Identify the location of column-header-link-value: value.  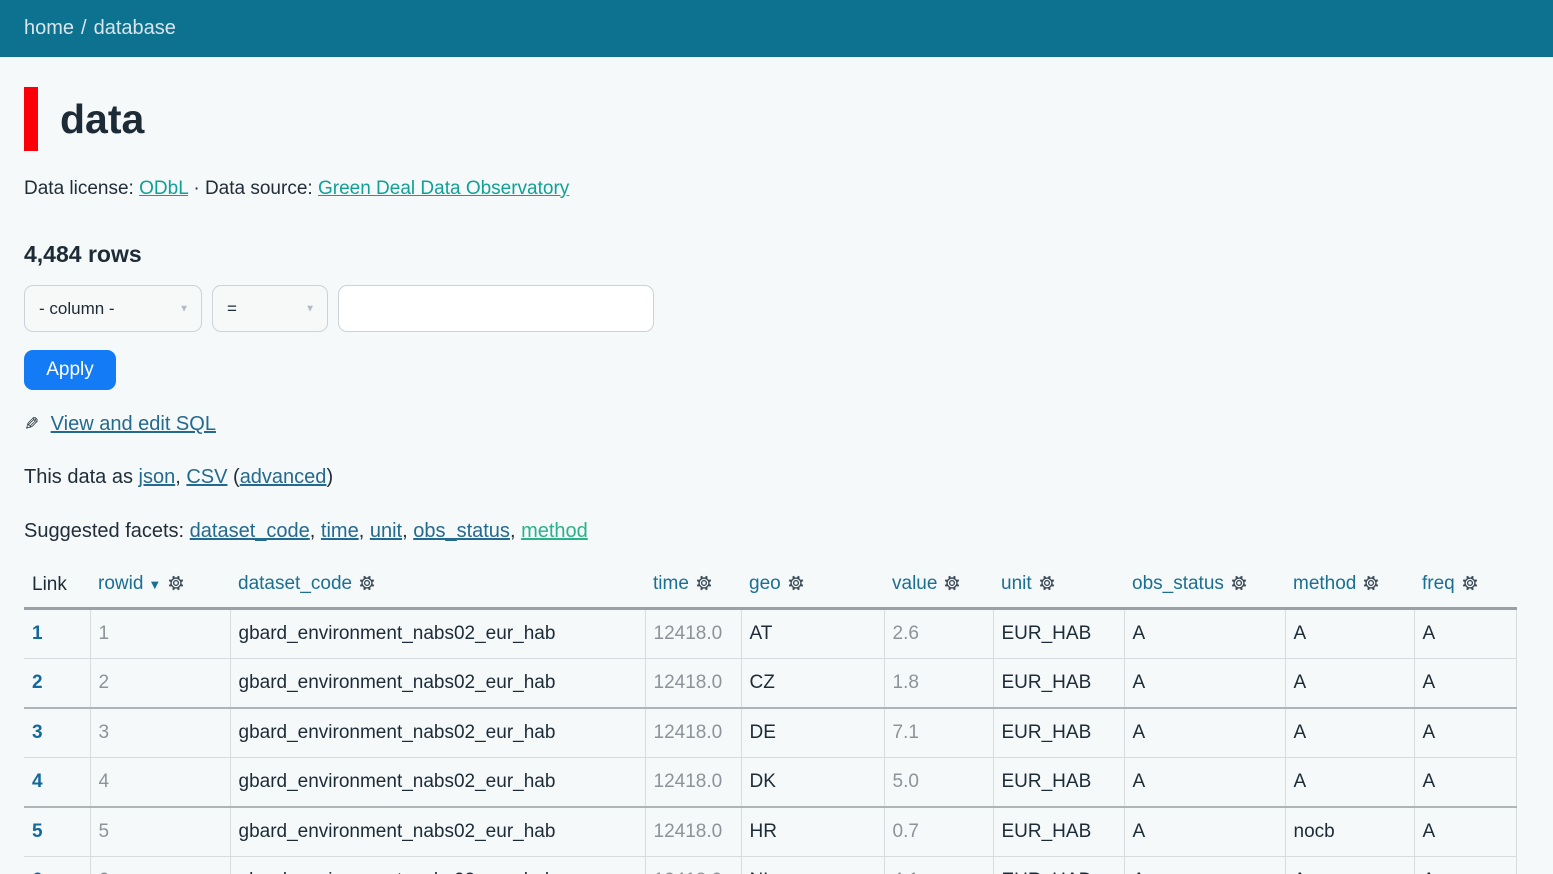
(914, 583).